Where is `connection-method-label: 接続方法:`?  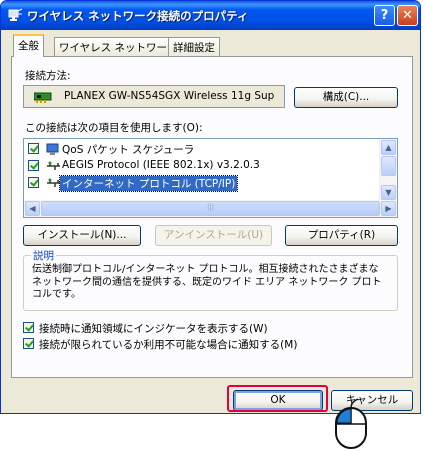 connection-method-label: 接続方法: is located at coordinates (48, 76).